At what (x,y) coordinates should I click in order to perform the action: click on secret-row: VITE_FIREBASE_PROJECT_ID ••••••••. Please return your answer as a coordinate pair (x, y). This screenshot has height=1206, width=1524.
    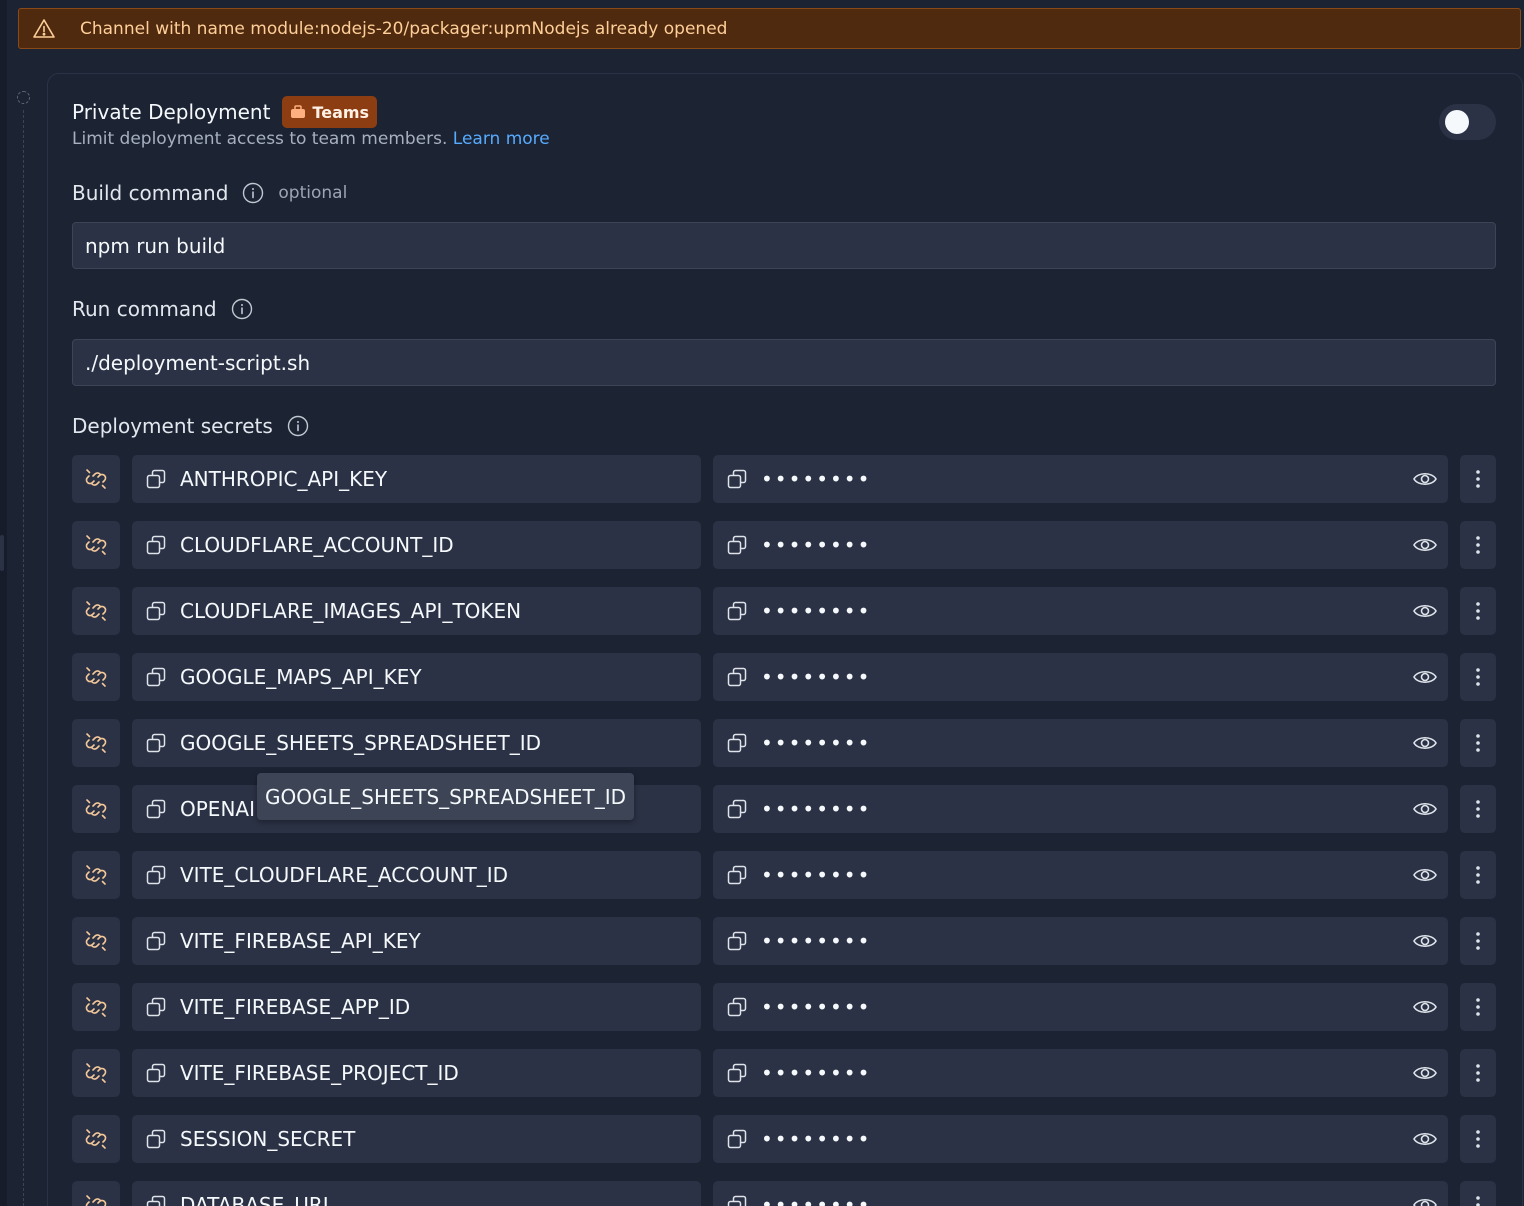
    Looking at the image, I should click on (784, 1073).